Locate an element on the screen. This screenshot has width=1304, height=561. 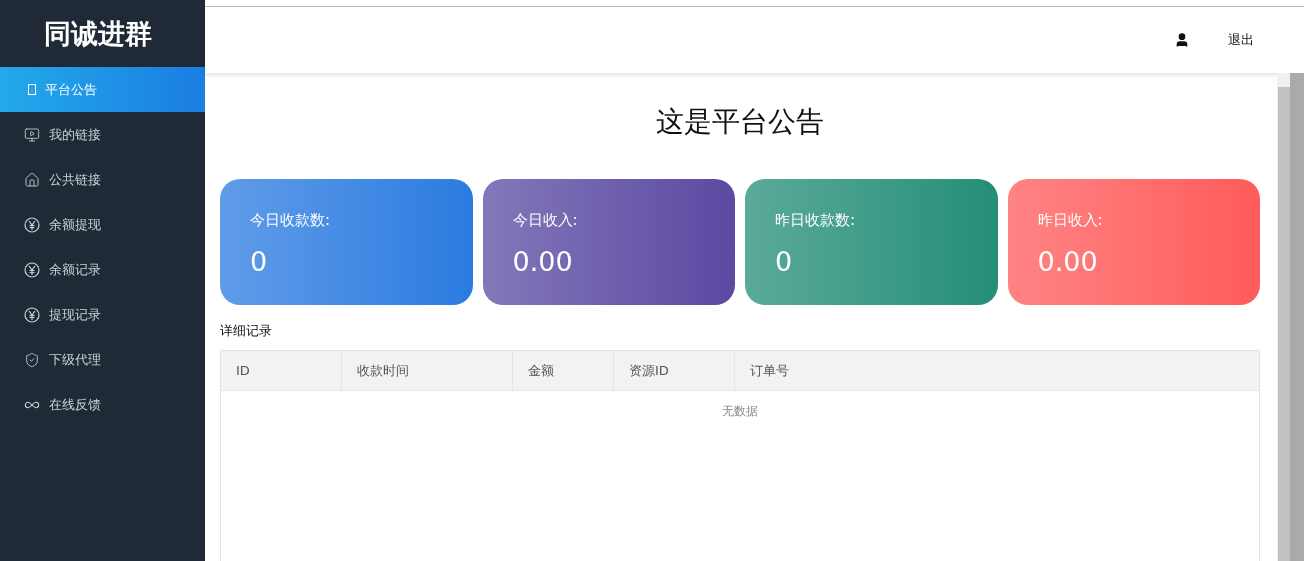
notice-title: 这是平台公告 is located at coordinates (740, 122).